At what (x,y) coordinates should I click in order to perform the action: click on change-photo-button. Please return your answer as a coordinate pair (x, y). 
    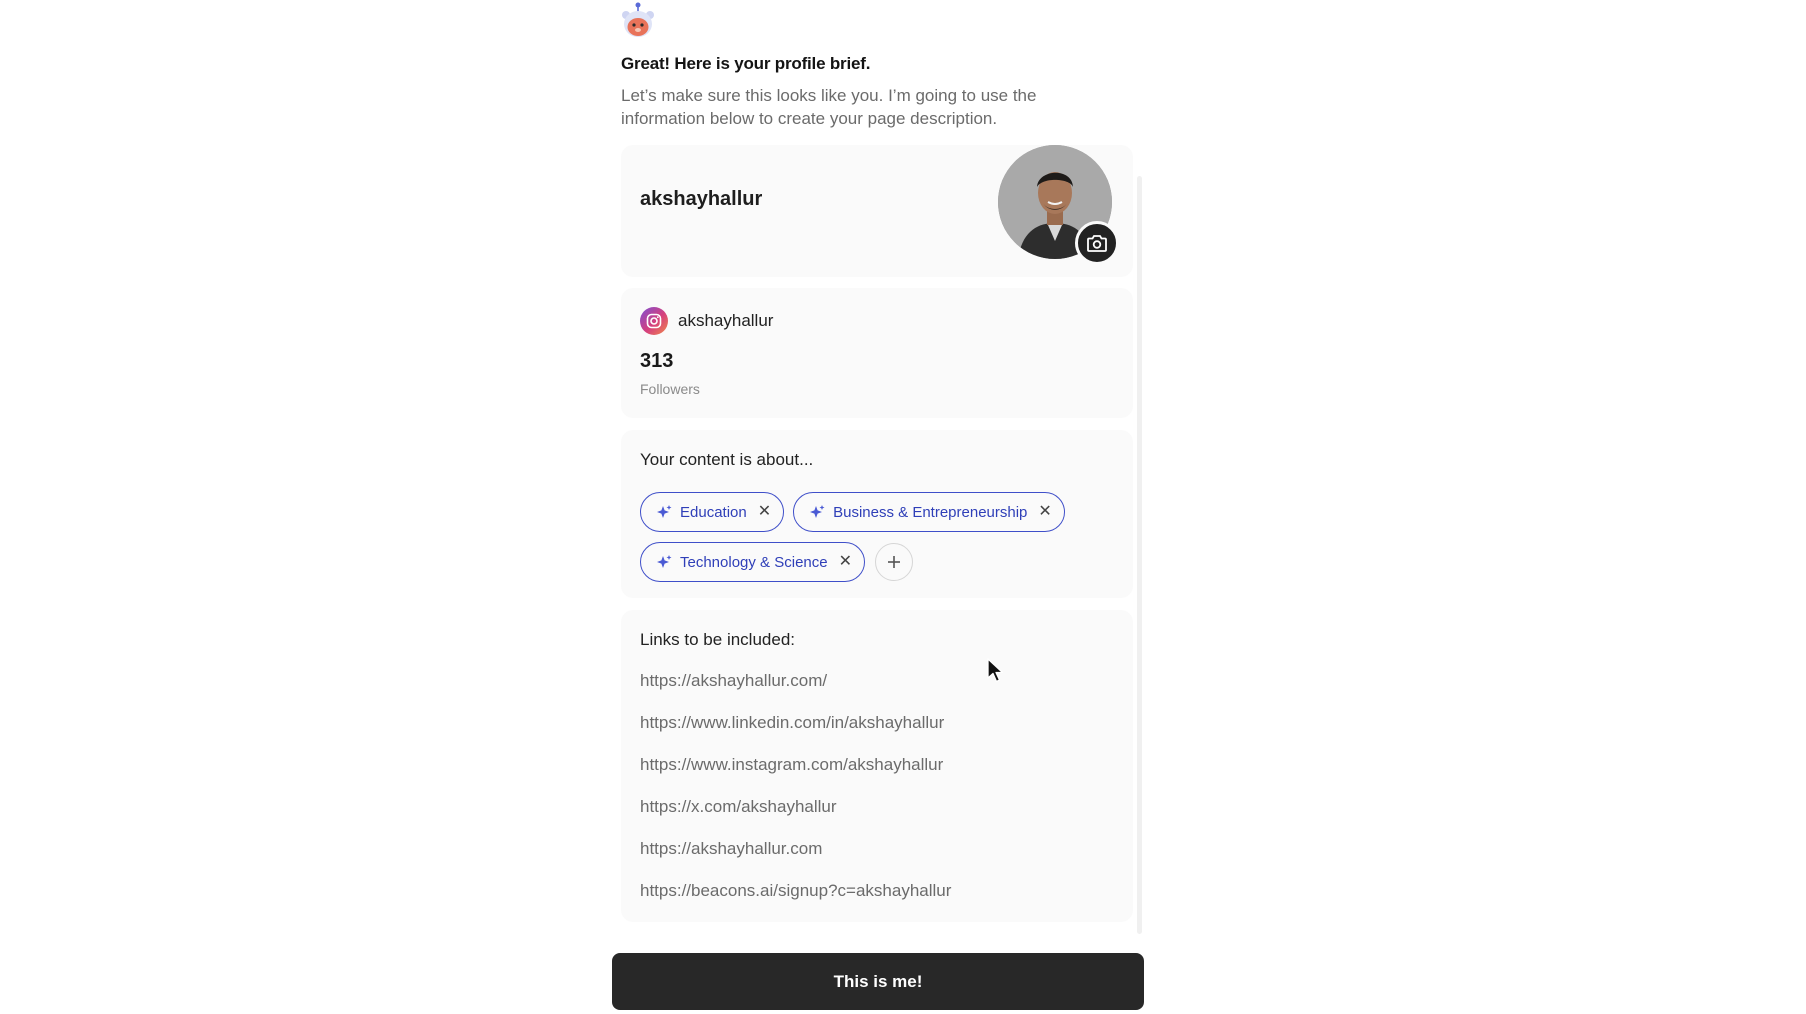
    Looking at the image, I should click on (1097, 243).